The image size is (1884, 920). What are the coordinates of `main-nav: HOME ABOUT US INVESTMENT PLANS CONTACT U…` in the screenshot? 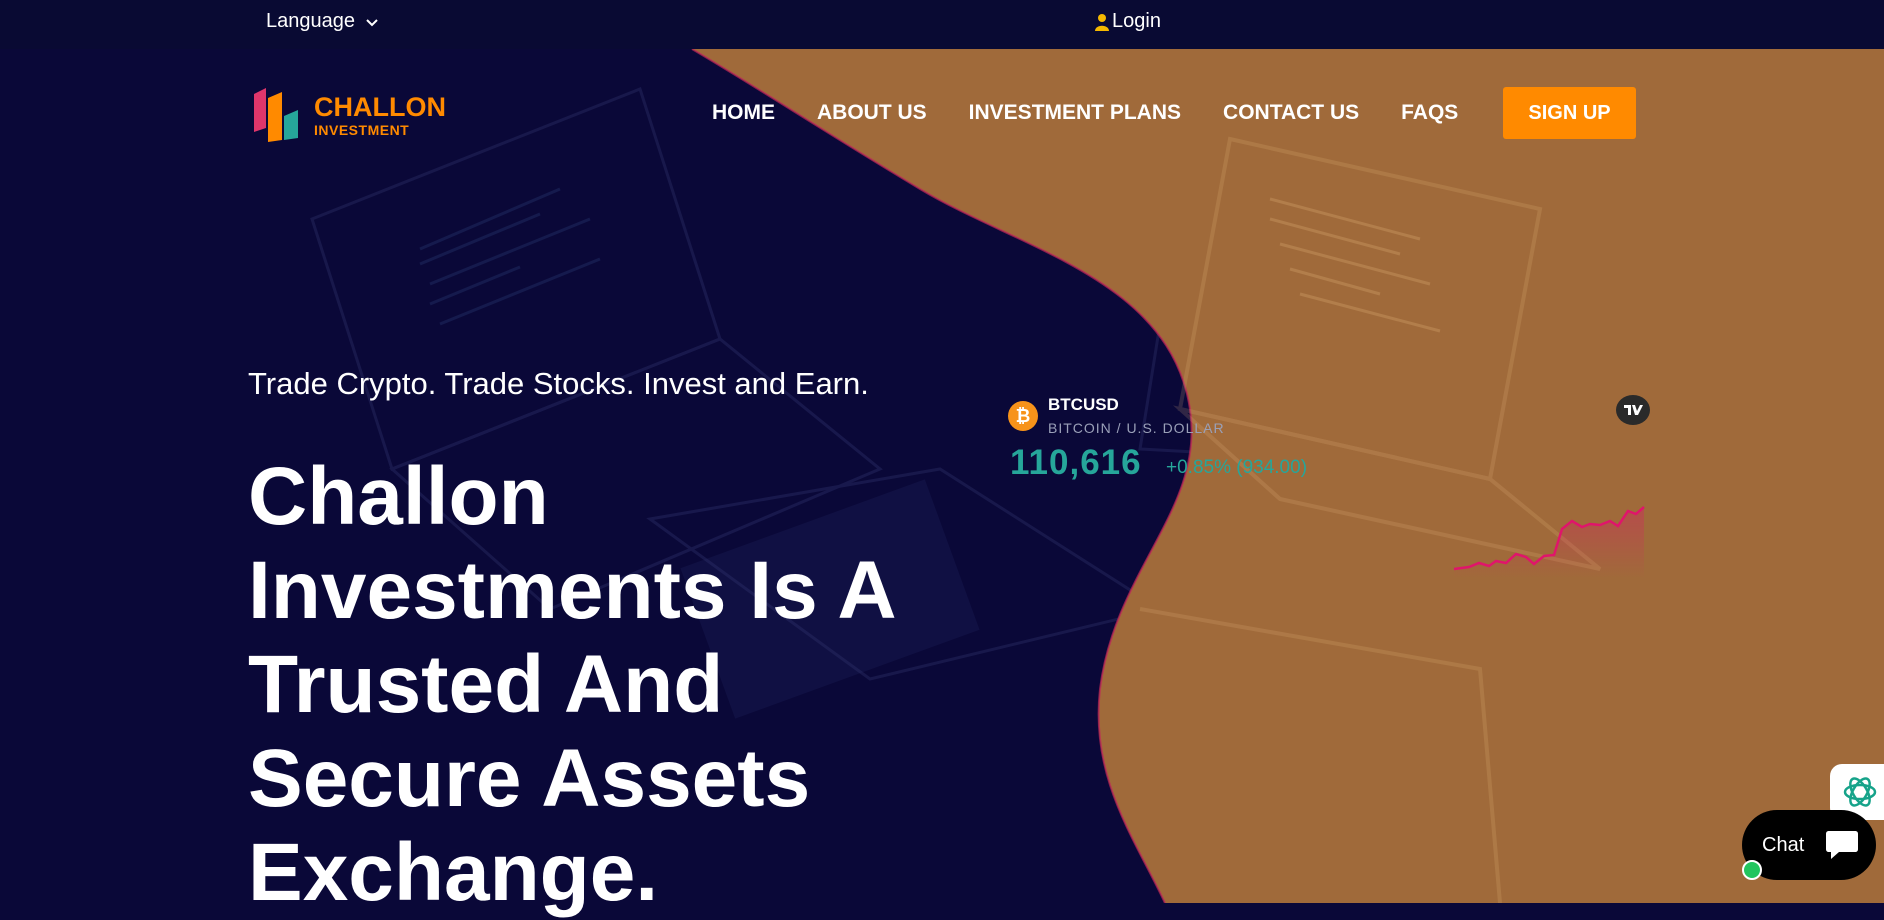 It's located at (1085, 113).